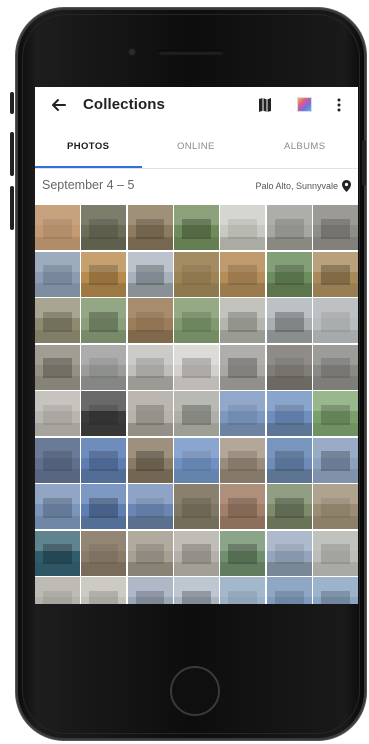 Image resolution: width=369 pixels, height=744 pixels. What do you see at coordinates (12, 208) in the screenshot?
I see `volume-down-button` at bounding box center [12, 208].